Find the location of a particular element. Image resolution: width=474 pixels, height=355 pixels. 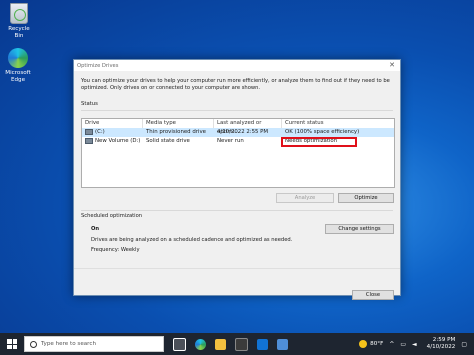

clock-date: 4/10/2022 is located at coordinates (441, 347).